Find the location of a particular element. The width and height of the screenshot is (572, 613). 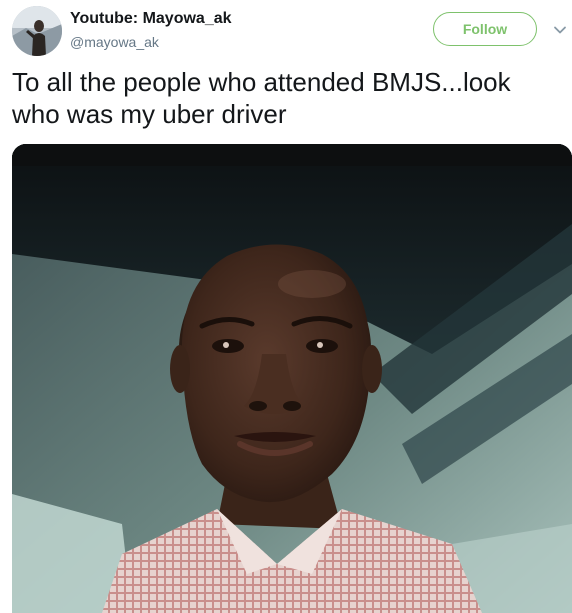

author-handle: @mayowa_ak is located at coordinates (114, 42).